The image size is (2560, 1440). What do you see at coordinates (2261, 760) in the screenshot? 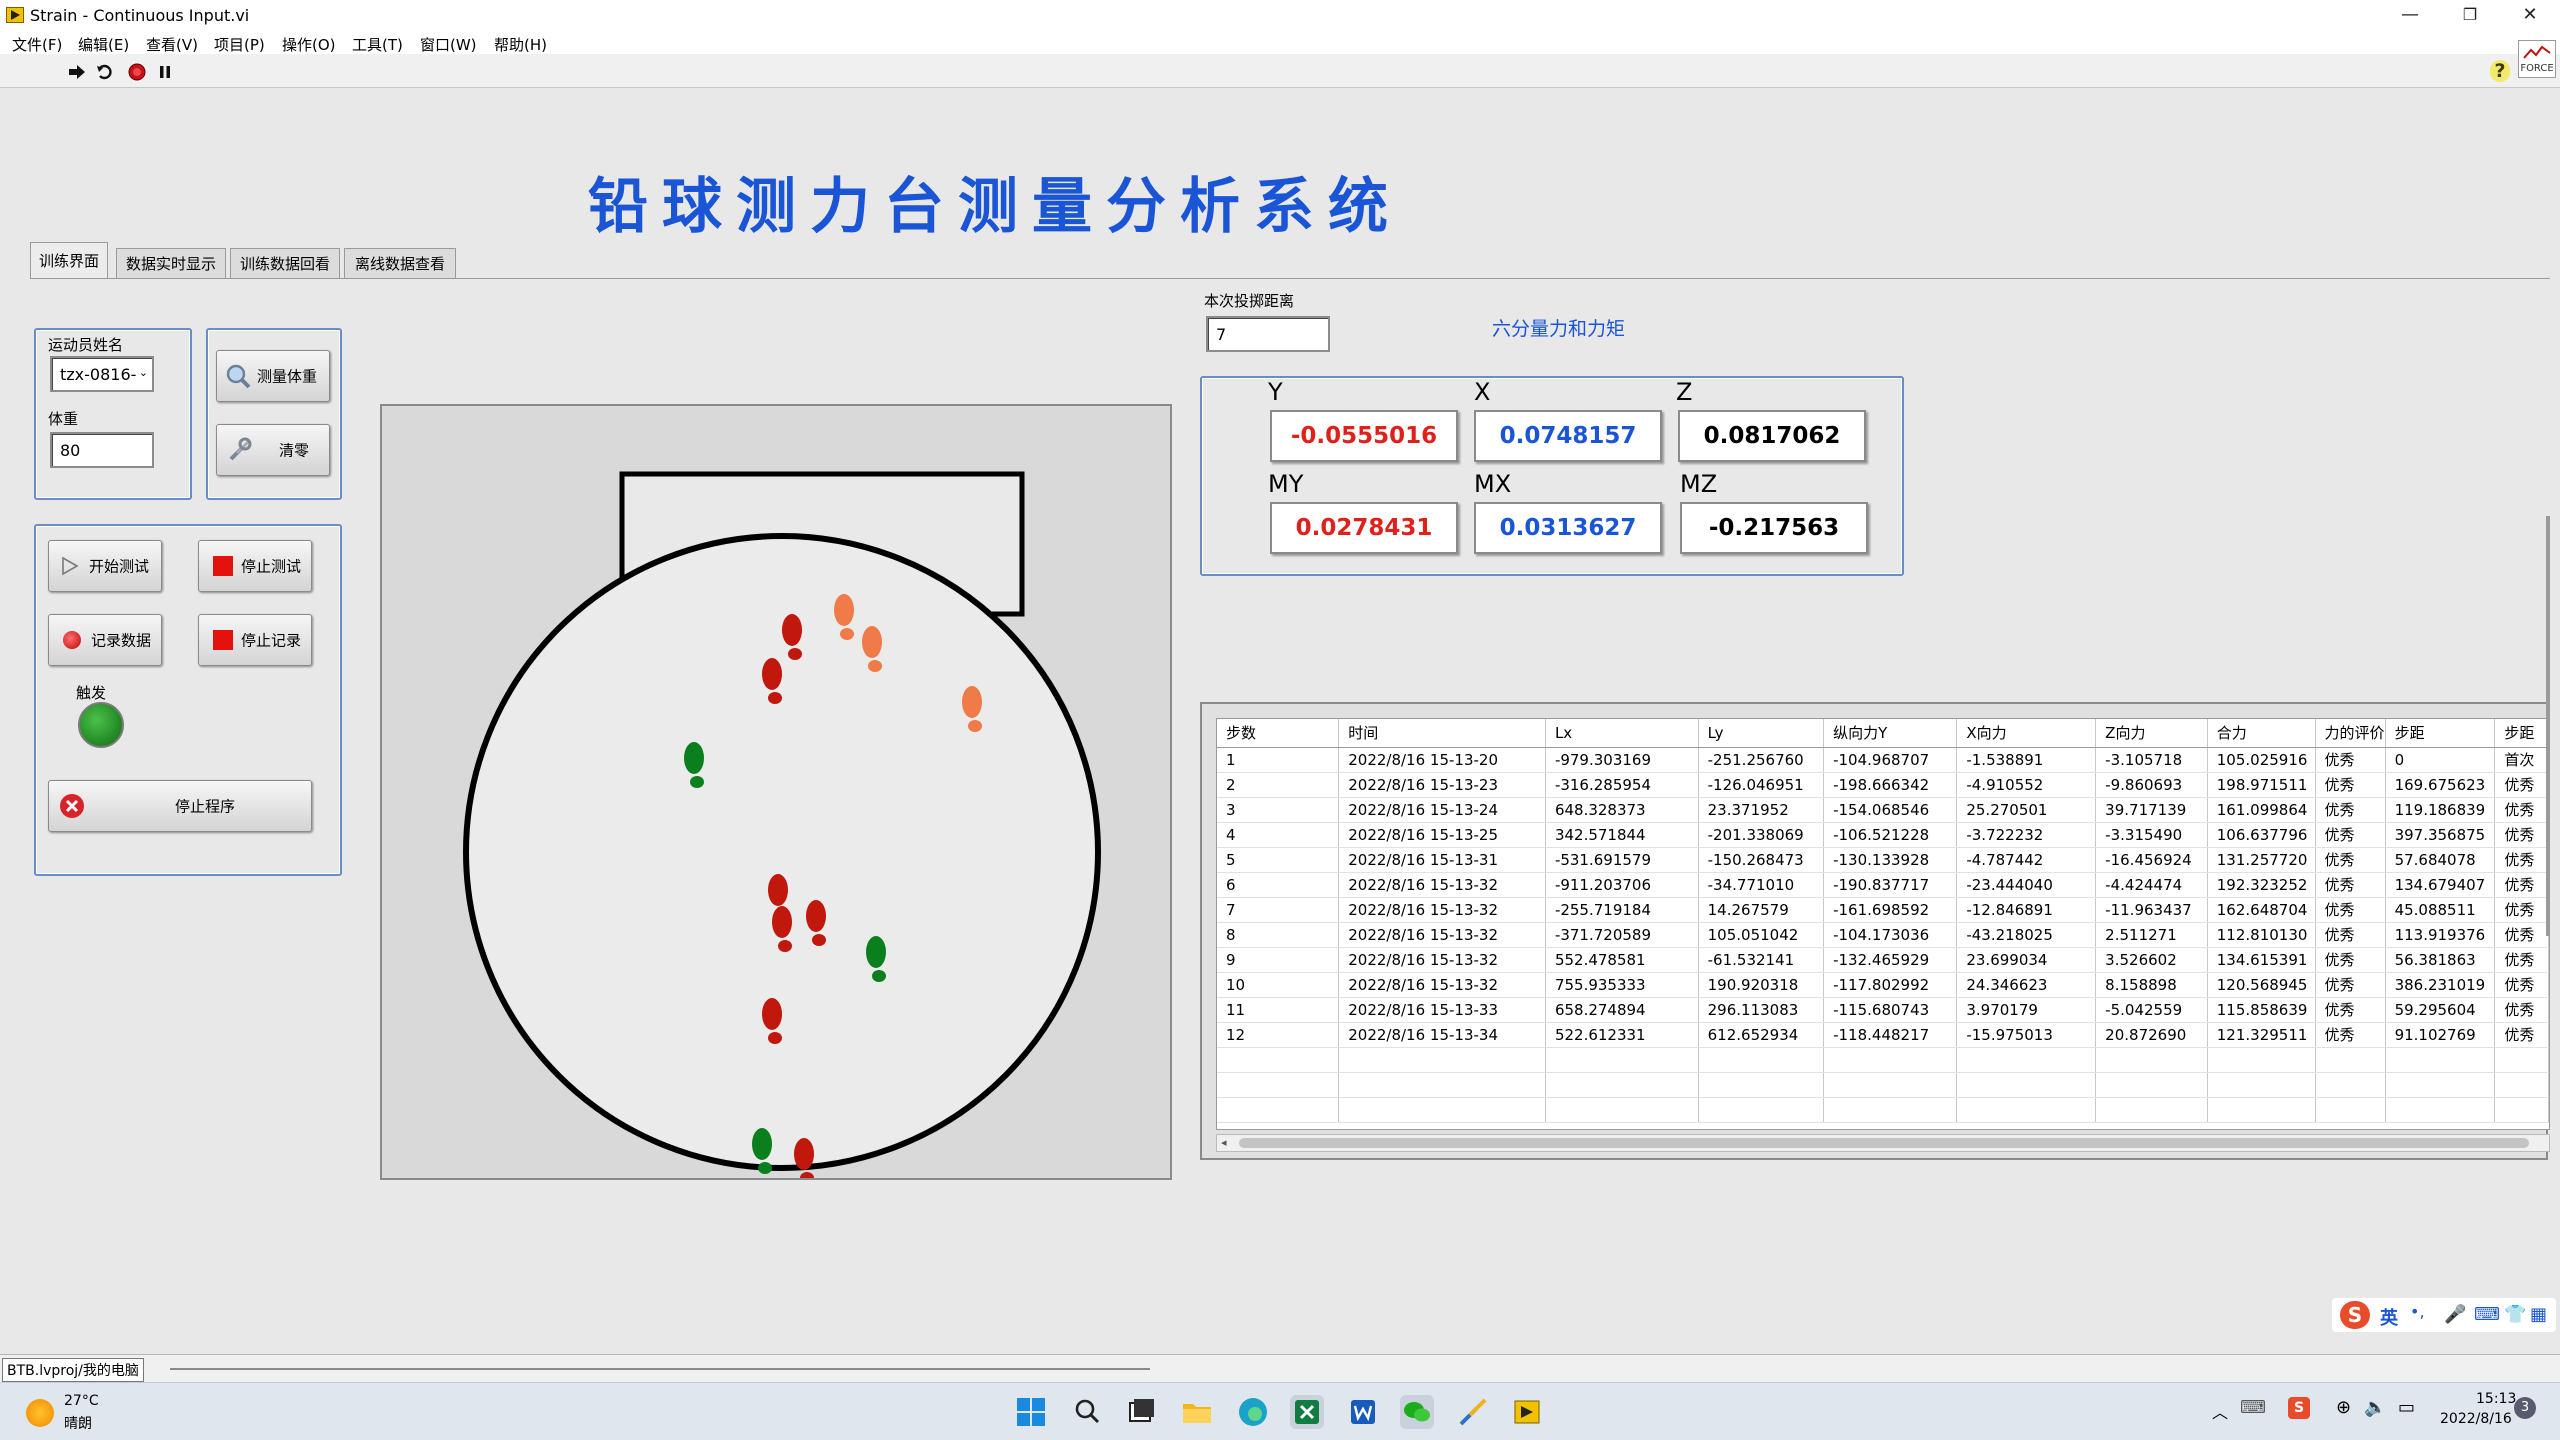
I see `table-cell: 105.025916` at bounding box center [2261, 760].